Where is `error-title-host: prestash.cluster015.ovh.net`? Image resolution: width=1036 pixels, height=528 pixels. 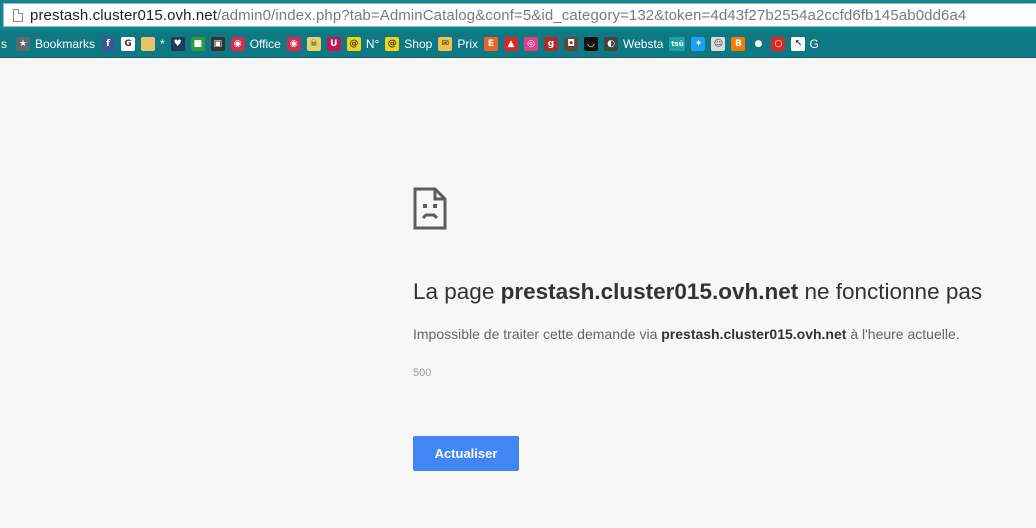 error-title-host: prestash.cluster015.ovh.net is located at coordinates (649, 291).